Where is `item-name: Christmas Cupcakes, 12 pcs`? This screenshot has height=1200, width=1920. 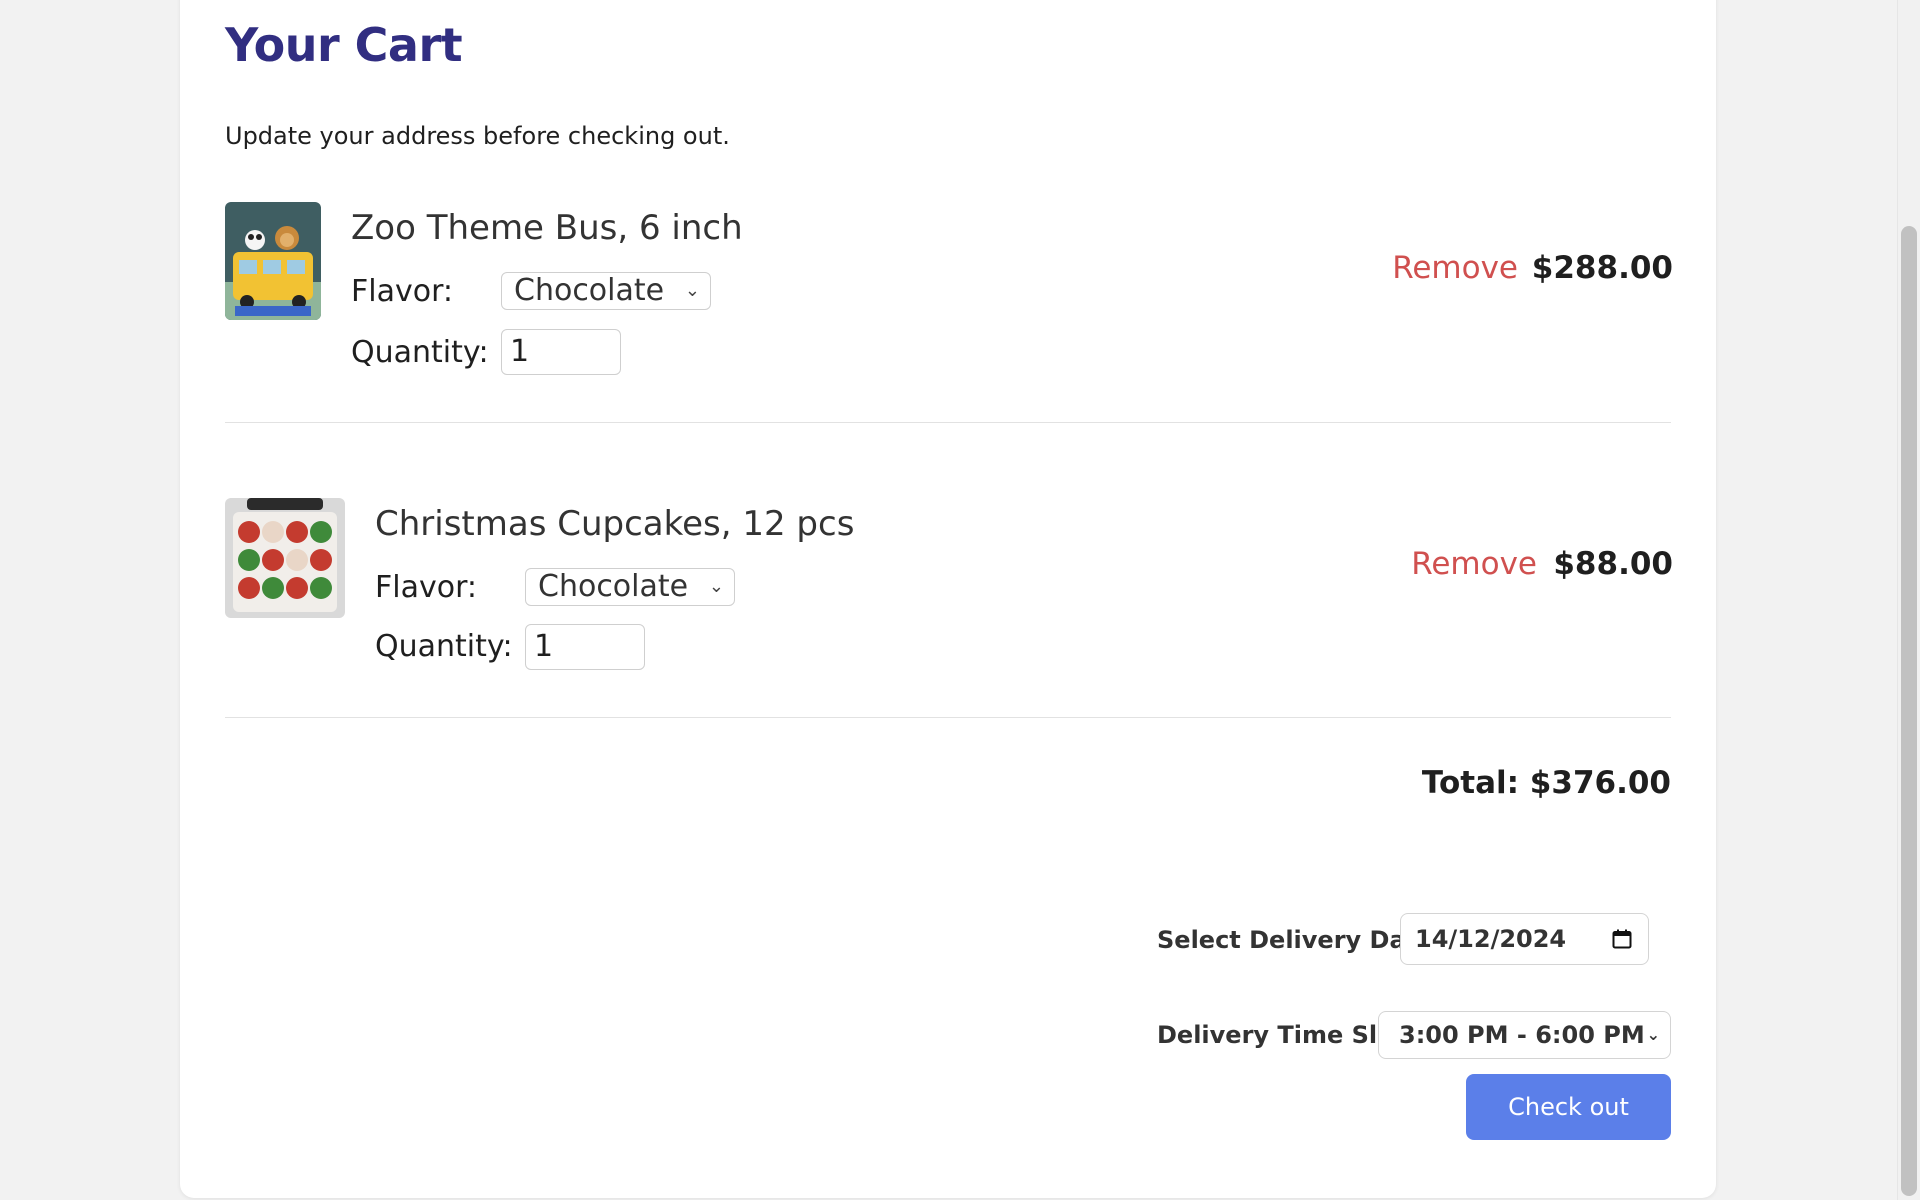
item-name: Christmas Cupcakes, 12 pcs is located at coordinates (615, 524).